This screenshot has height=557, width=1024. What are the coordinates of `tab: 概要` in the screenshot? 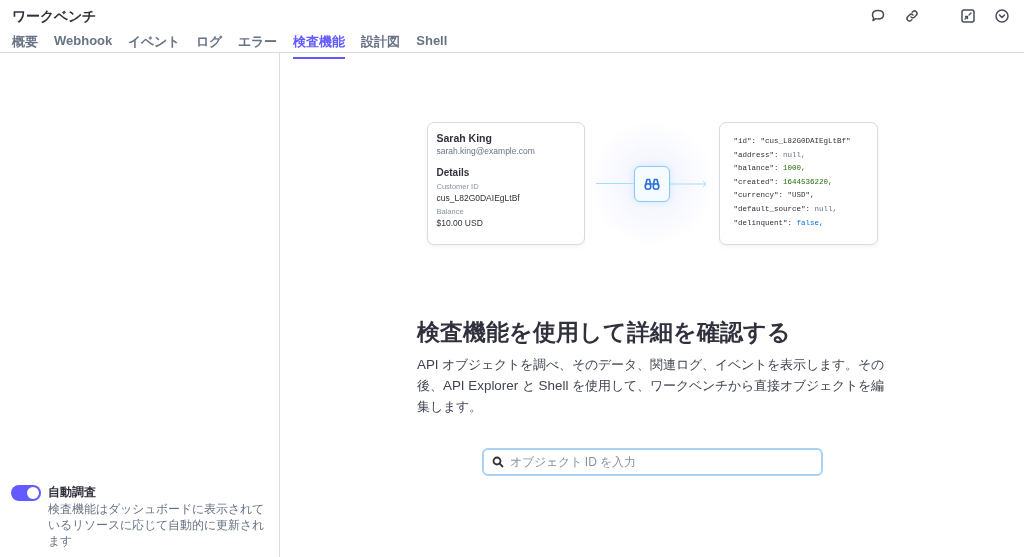 It's located at (25, 45).